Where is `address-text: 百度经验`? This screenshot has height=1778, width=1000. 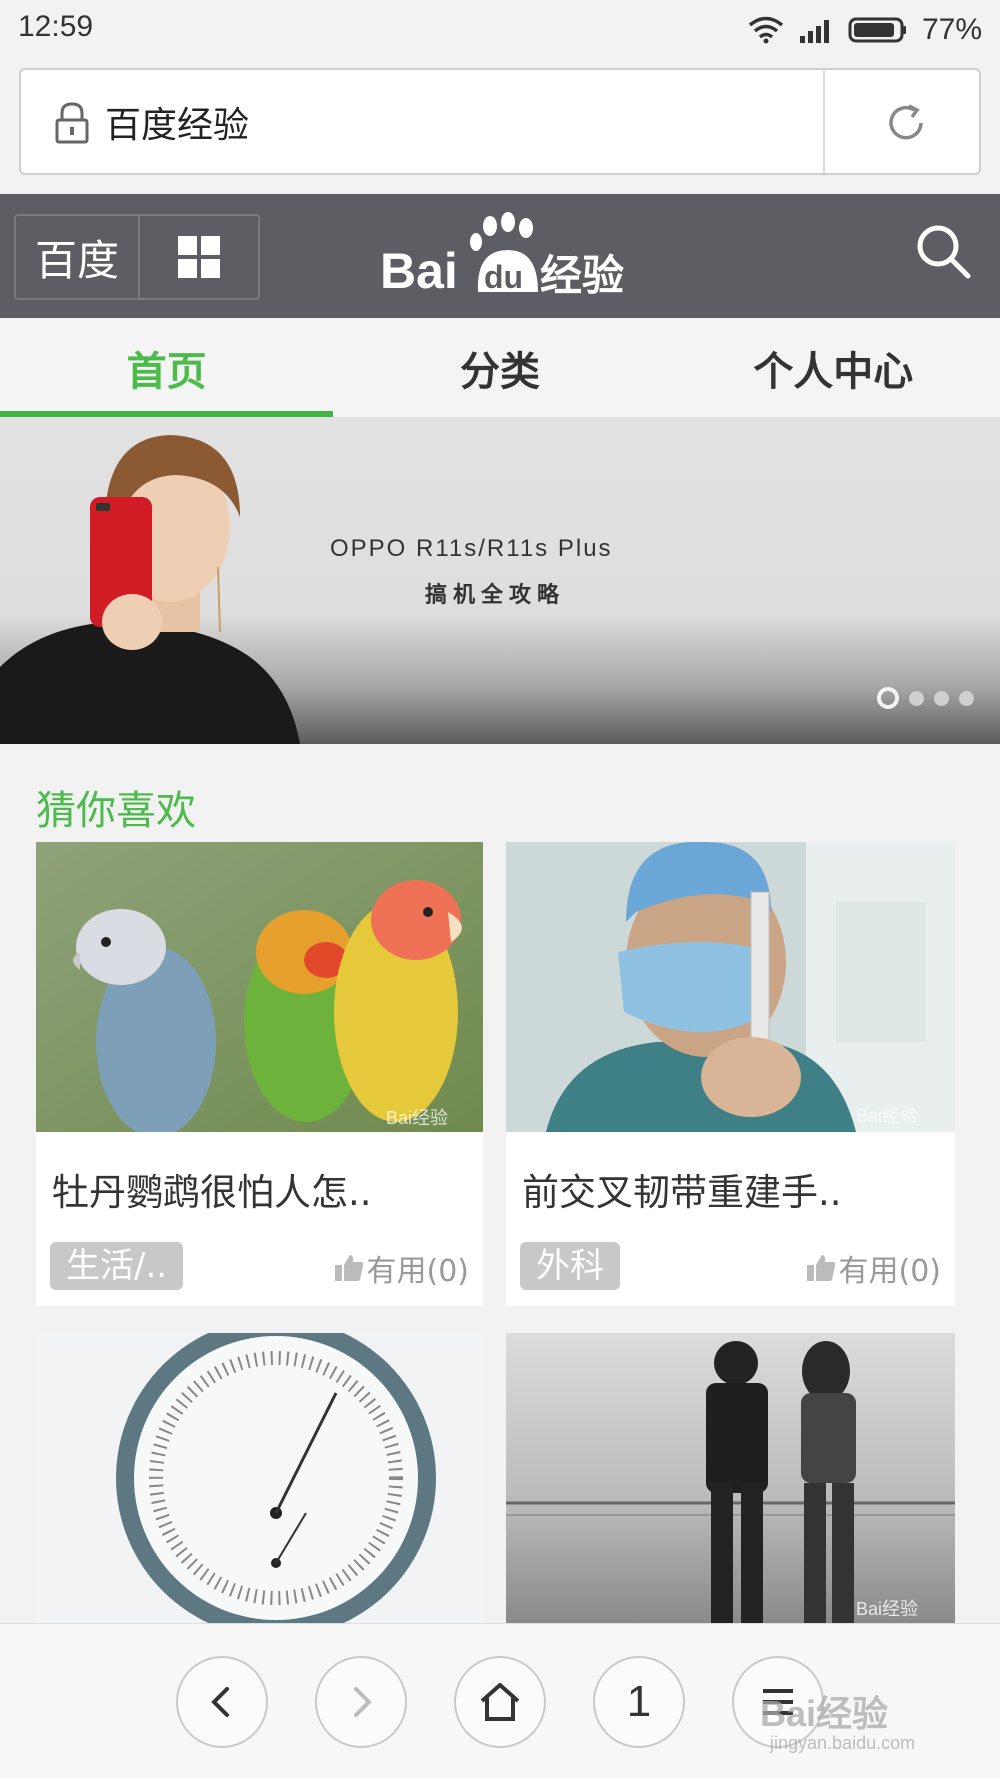 address-text: 百度经验 is located at coordinates (177, 122).